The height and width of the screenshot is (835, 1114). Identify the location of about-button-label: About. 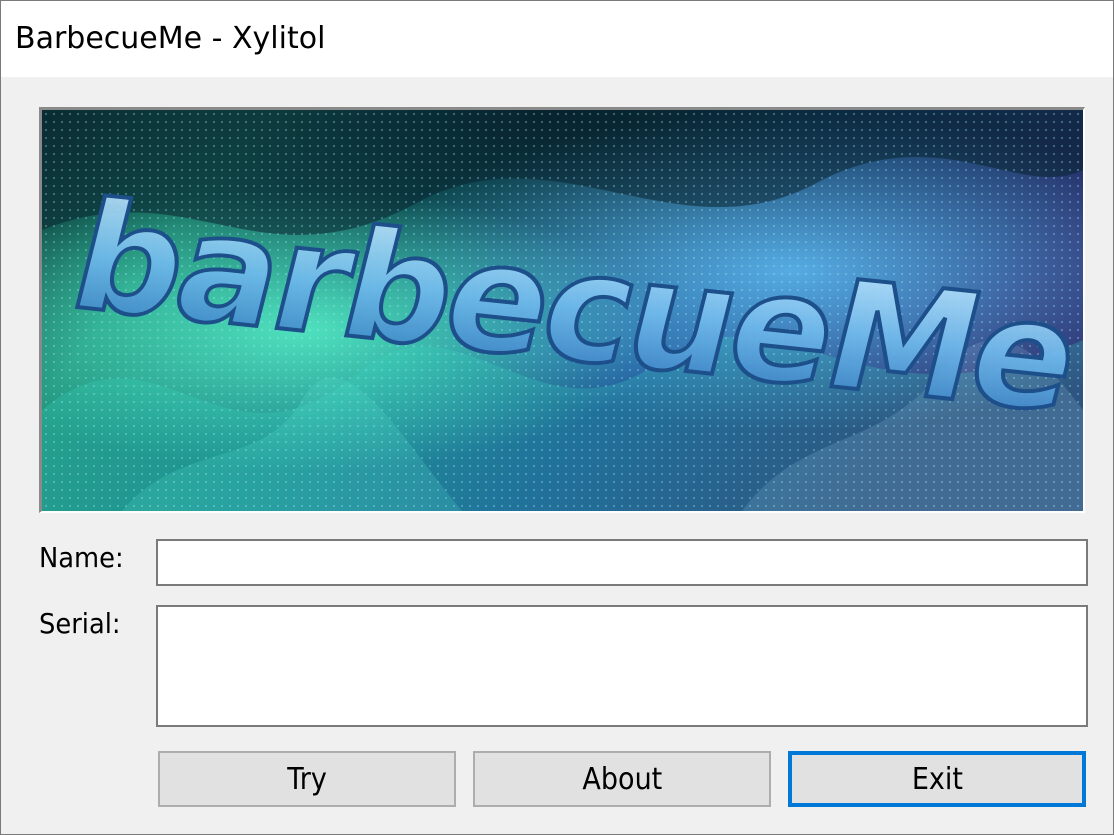
(622, 779).